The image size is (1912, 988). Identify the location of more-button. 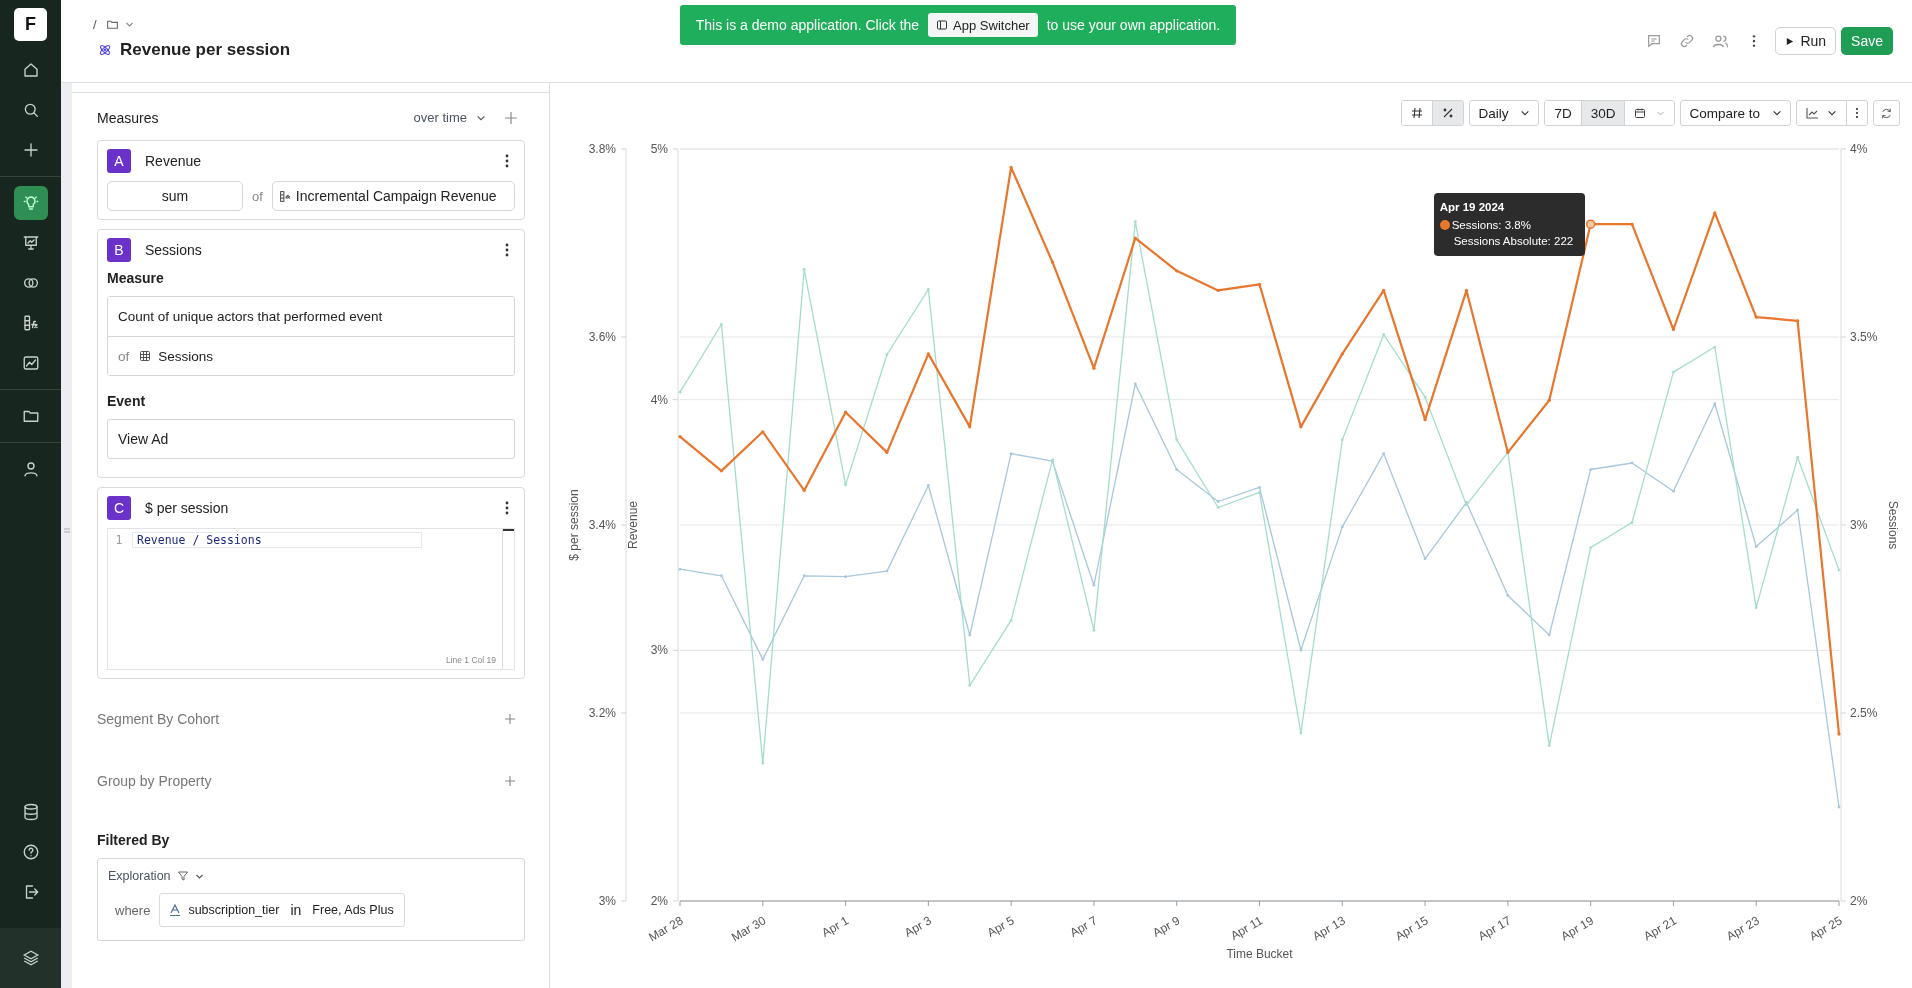
(1856, 113).